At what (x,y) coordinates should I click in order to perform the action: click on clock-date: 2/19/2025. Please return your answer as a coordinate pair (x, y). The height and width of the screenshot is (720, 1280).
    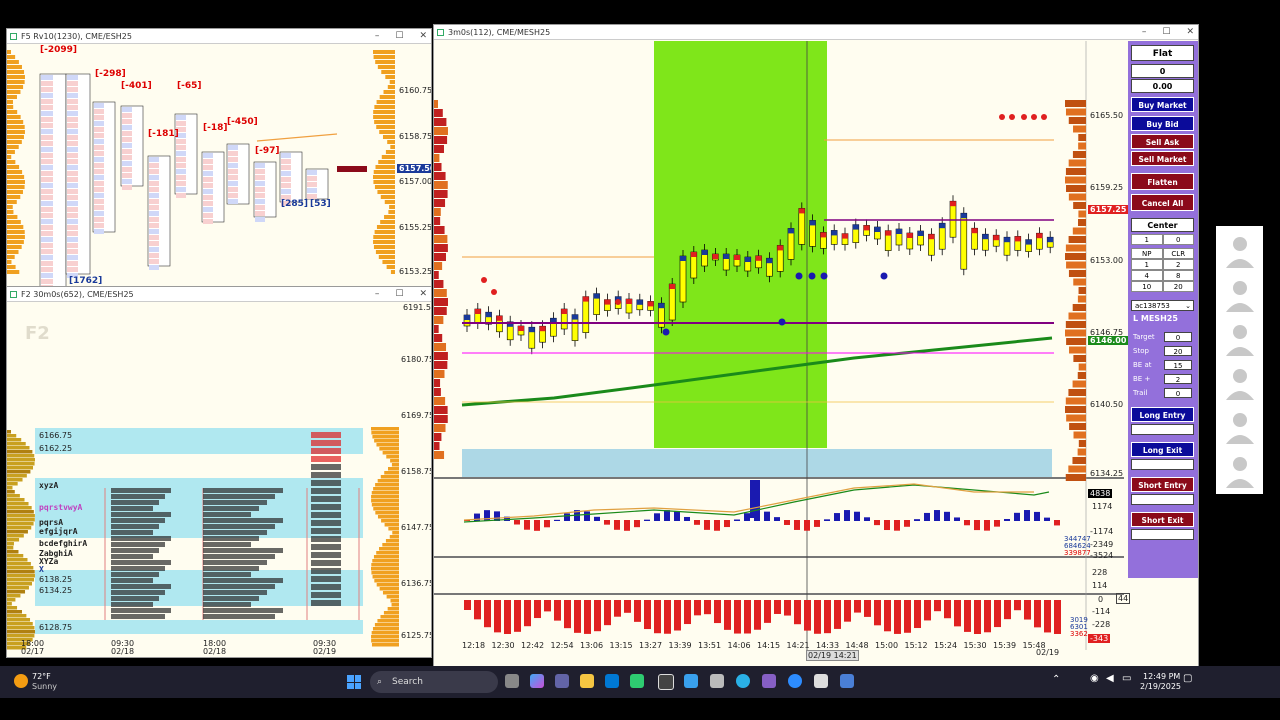
    Looking at the image, I should click on (1160, 686).